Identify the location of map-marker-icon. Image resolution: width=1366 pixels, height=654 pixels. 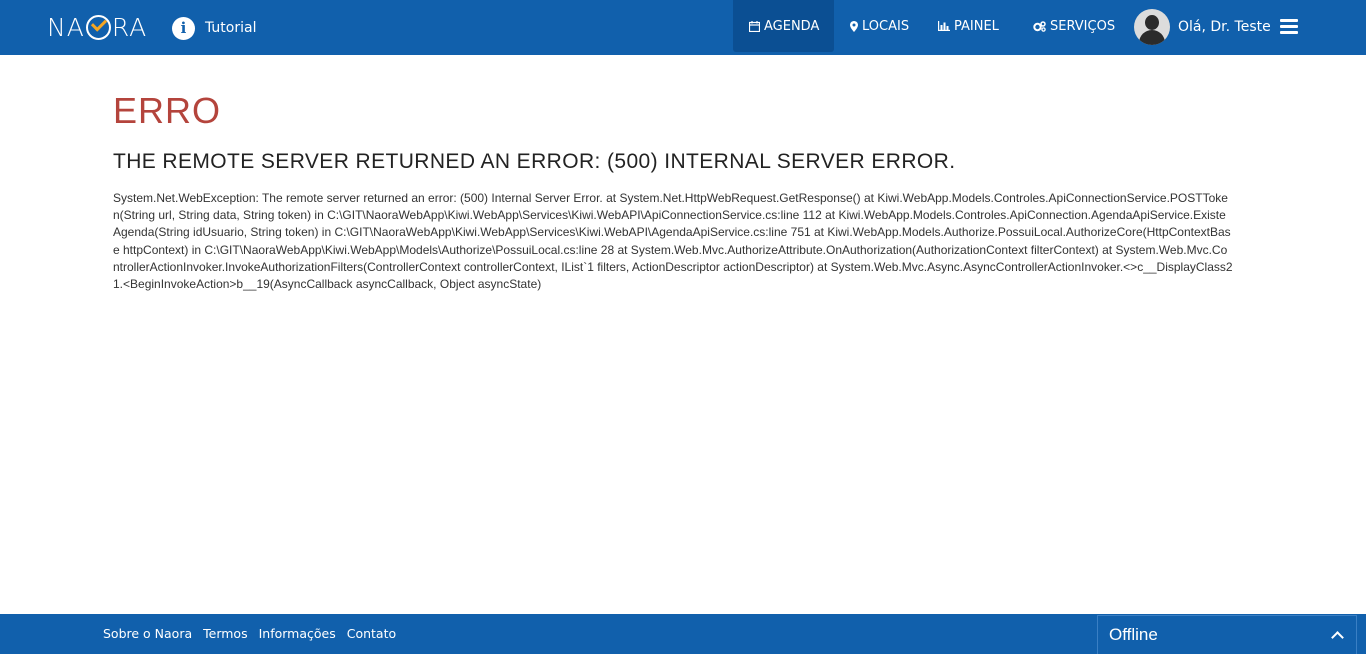
(854, 26).